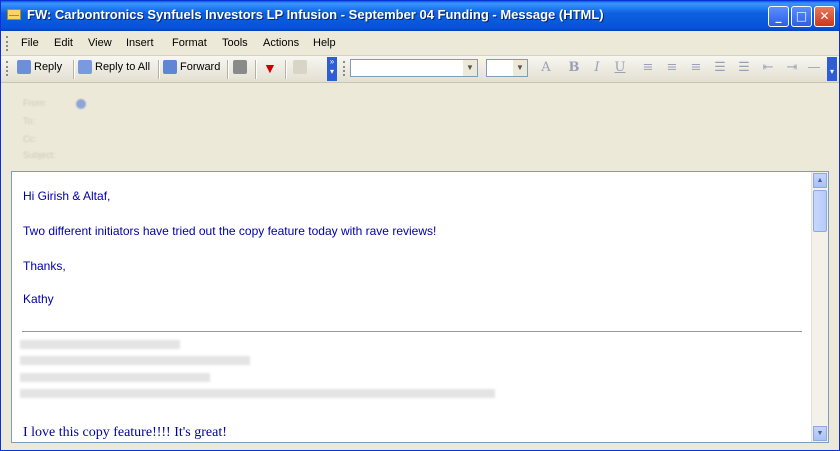 This screenshot has width=840, height=451. What do you see at coordinates (720, 69) in the screenshot?
I see `numbered-list-icon: ☰` at bounding box center [720, 69].